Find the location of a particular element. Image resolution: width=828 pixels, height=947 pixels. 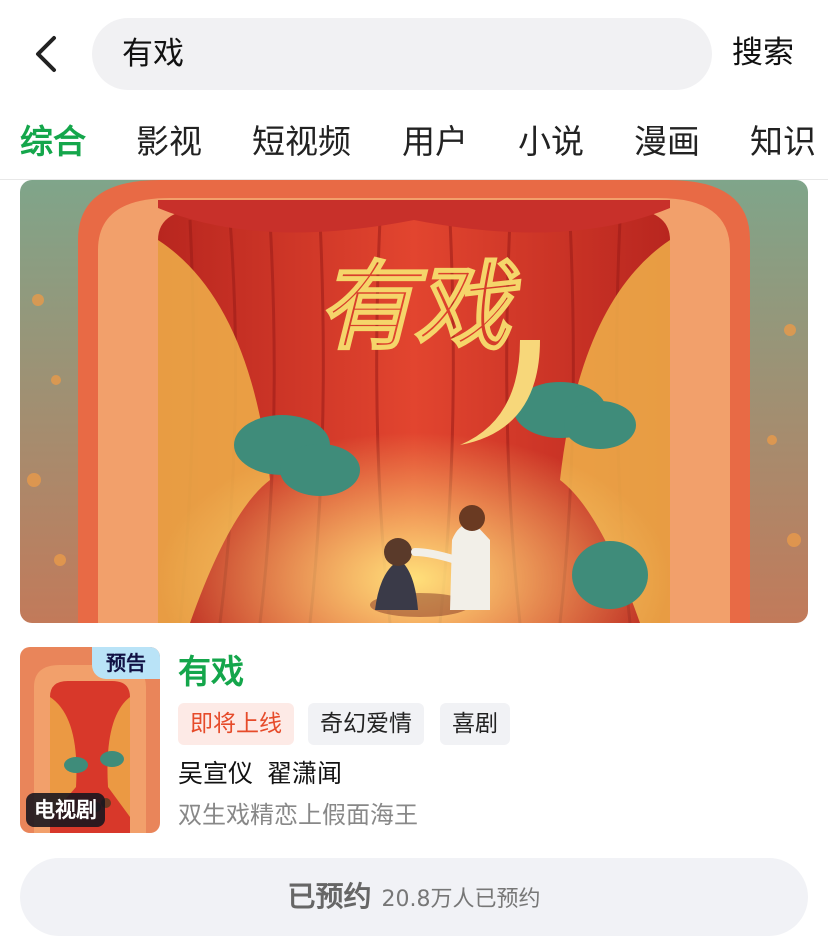

result-title: 有戏 is located at coordinates (211, 672).